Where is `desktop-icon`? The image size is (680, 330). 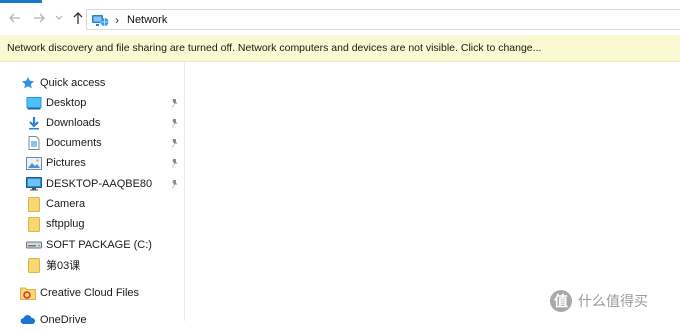 desktop-icon is located at coordinates (34, 103).